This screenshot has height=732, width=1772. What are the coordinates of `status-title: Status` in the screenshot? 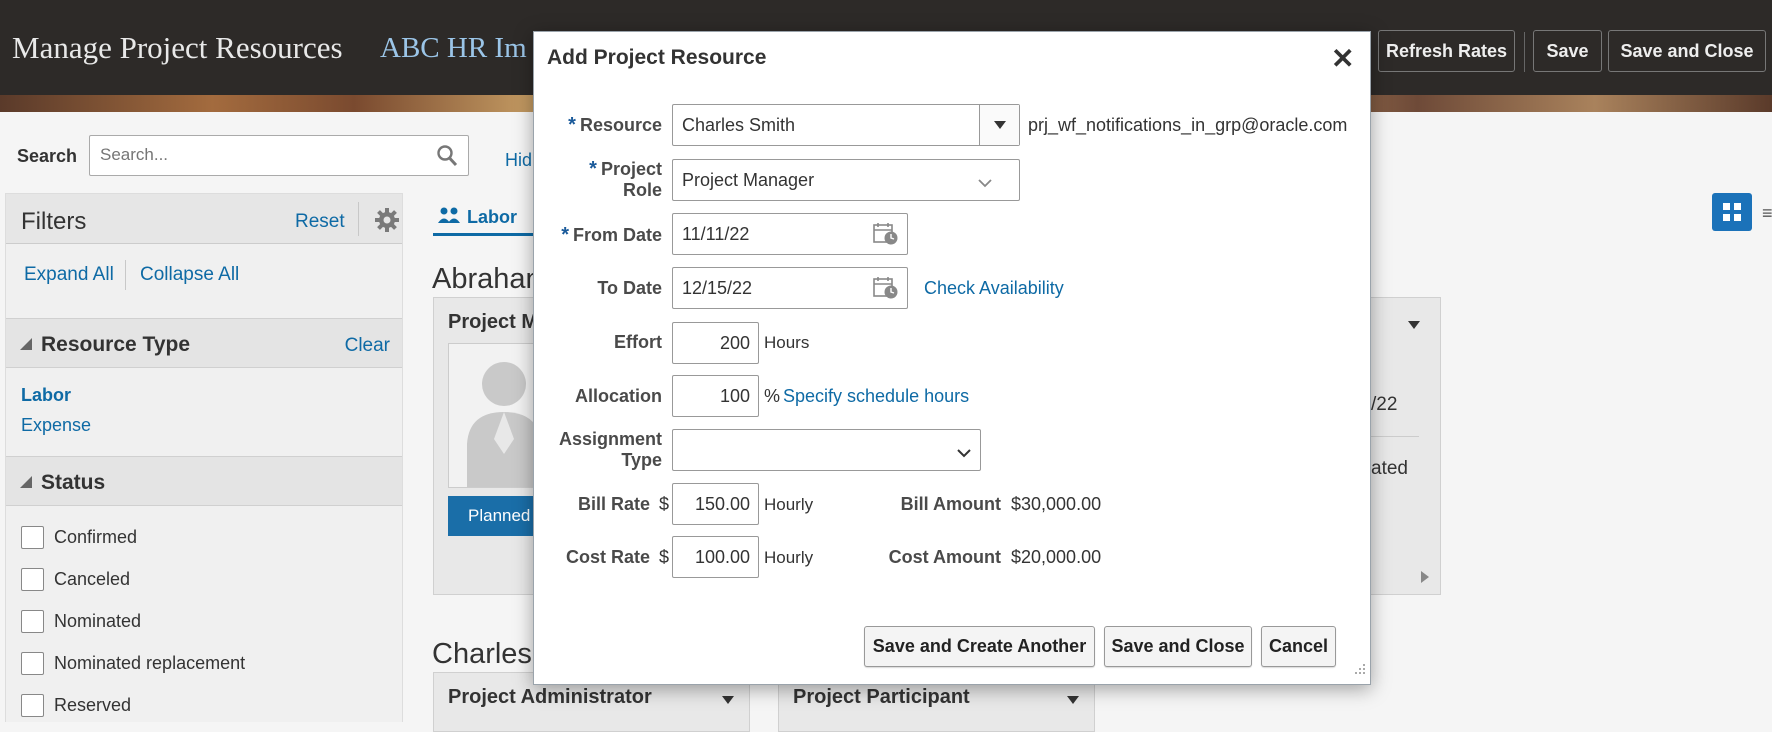 It's located at (73, 482).